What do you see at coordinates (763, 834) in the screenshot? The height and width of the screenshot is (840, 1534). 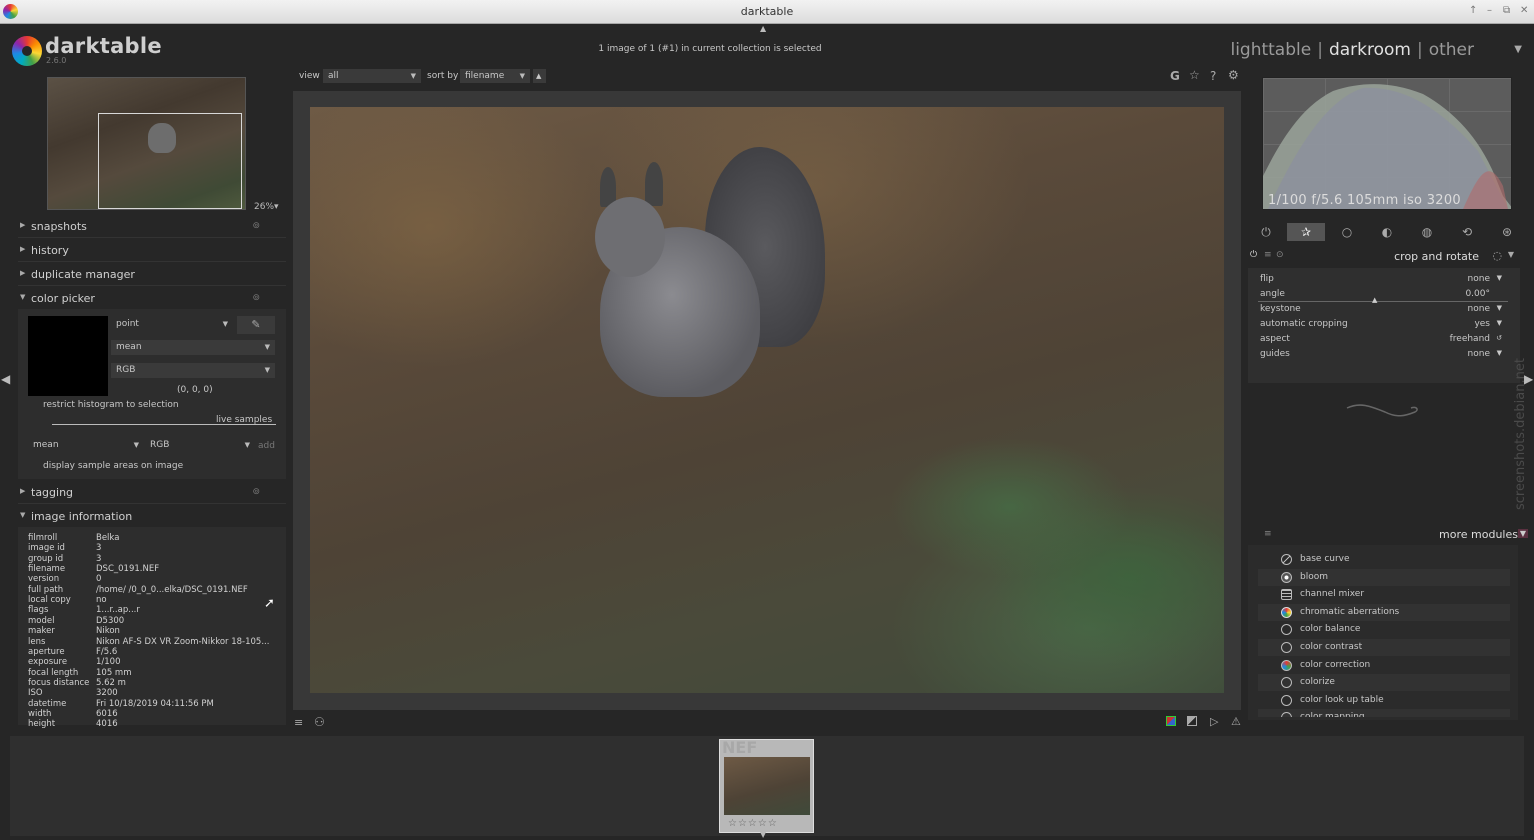 I see `bottom-panel-collapse-arrow: ▼` at bounding box center [763, 834].